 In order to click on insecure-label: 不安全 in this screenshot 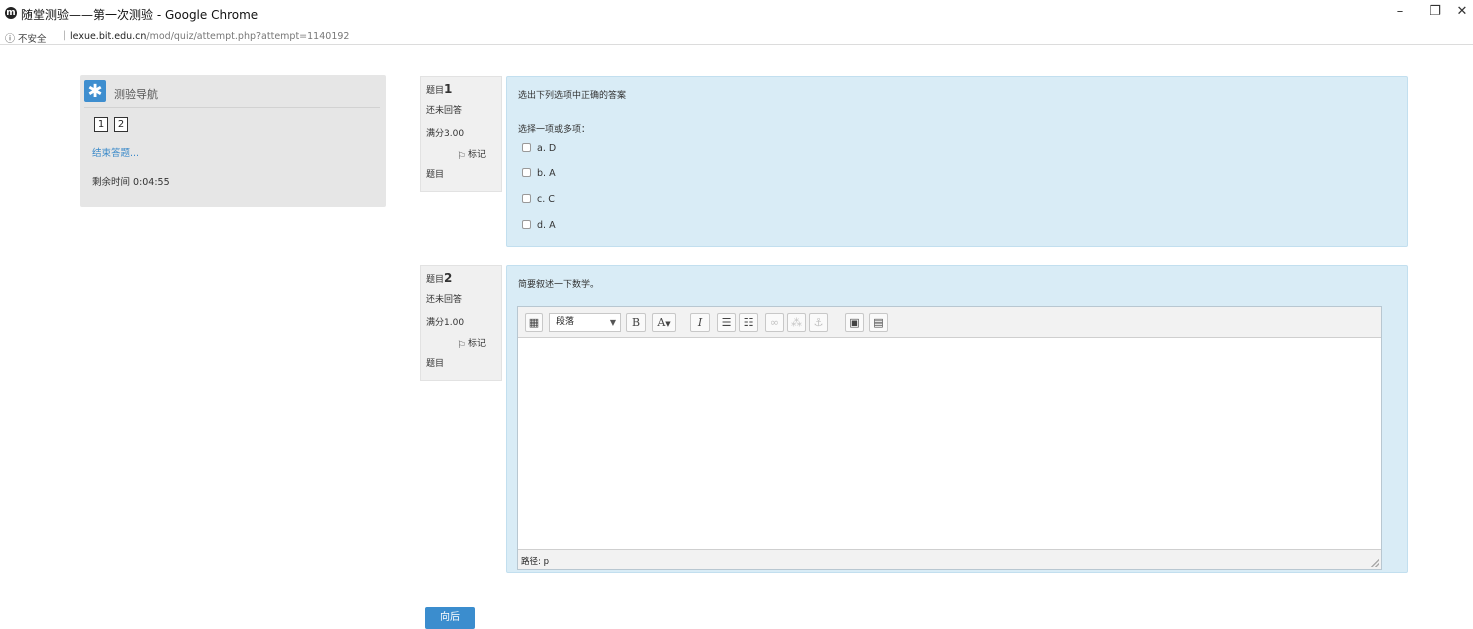, I will do `click(32, 39)`.